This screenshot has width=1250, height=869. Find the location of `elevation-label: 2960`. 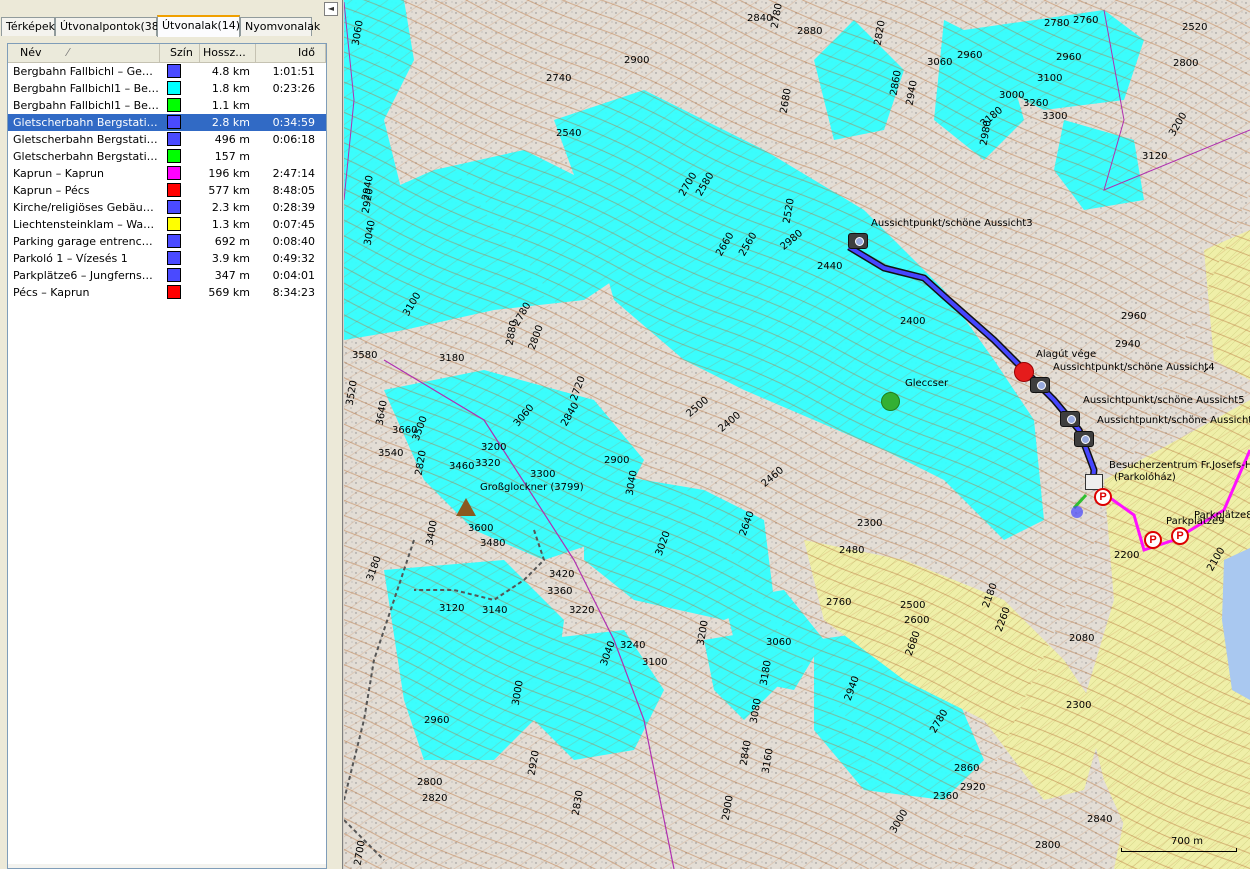

elevation-label: 2960 is located at coordinates (1134, 316).